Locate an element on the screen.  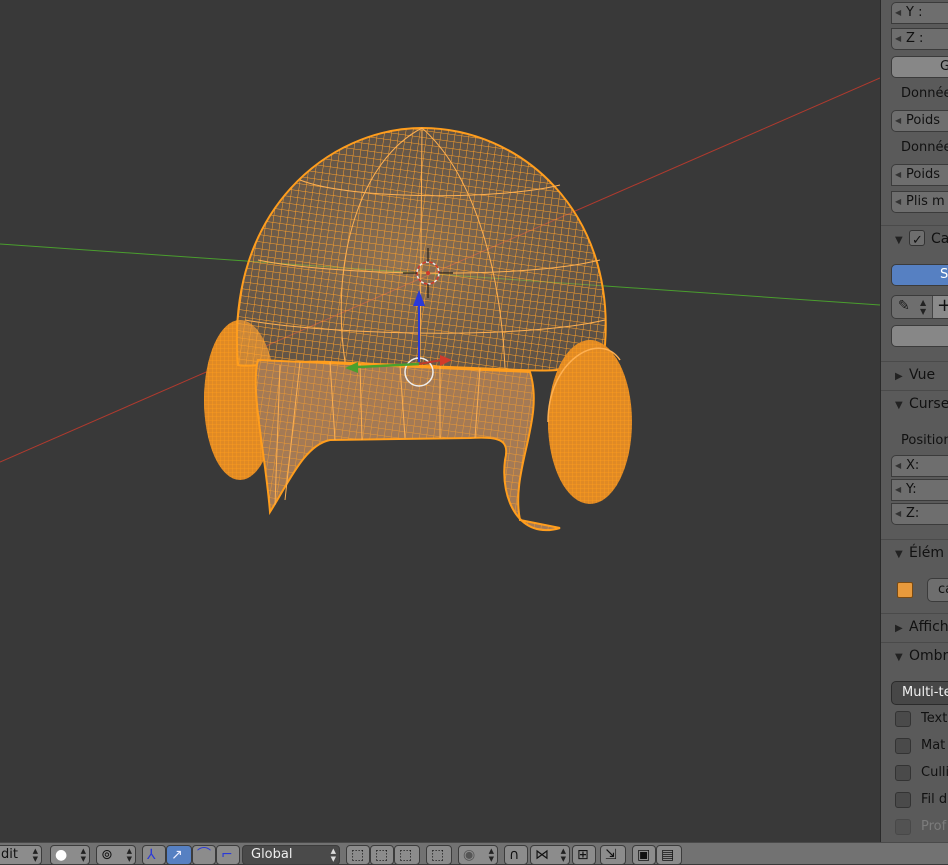
limit-selection-button: ⬚ is located at coordinates (439, 855).